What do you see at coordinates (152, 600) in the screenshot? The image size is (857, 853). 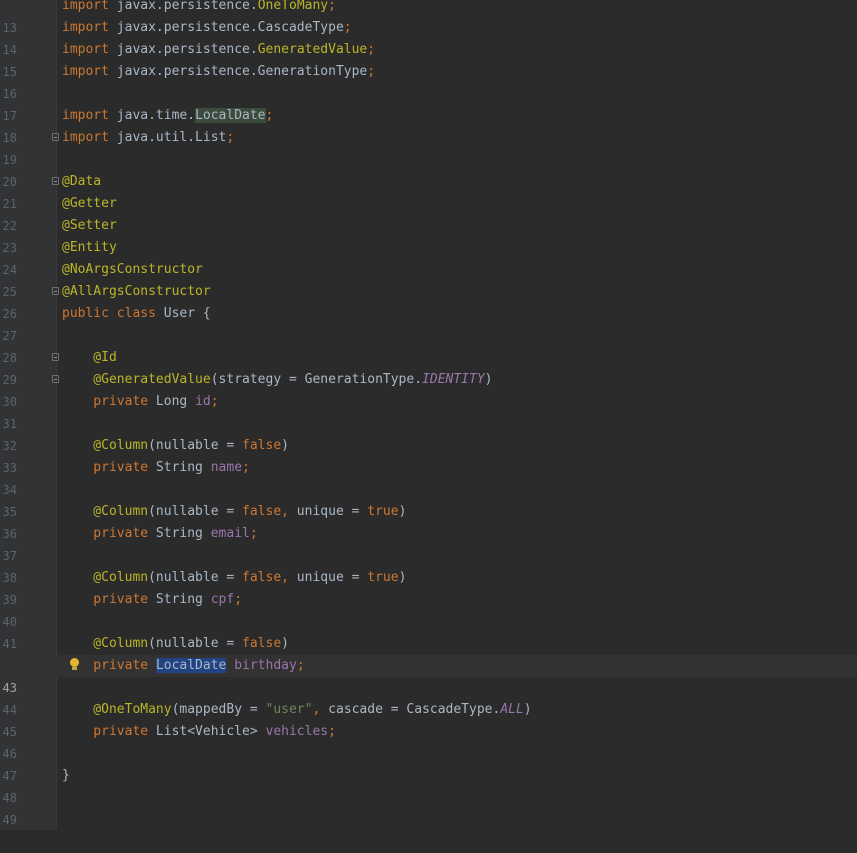 I see `code-text: private String cpf;` at bounding box center [152, 600].